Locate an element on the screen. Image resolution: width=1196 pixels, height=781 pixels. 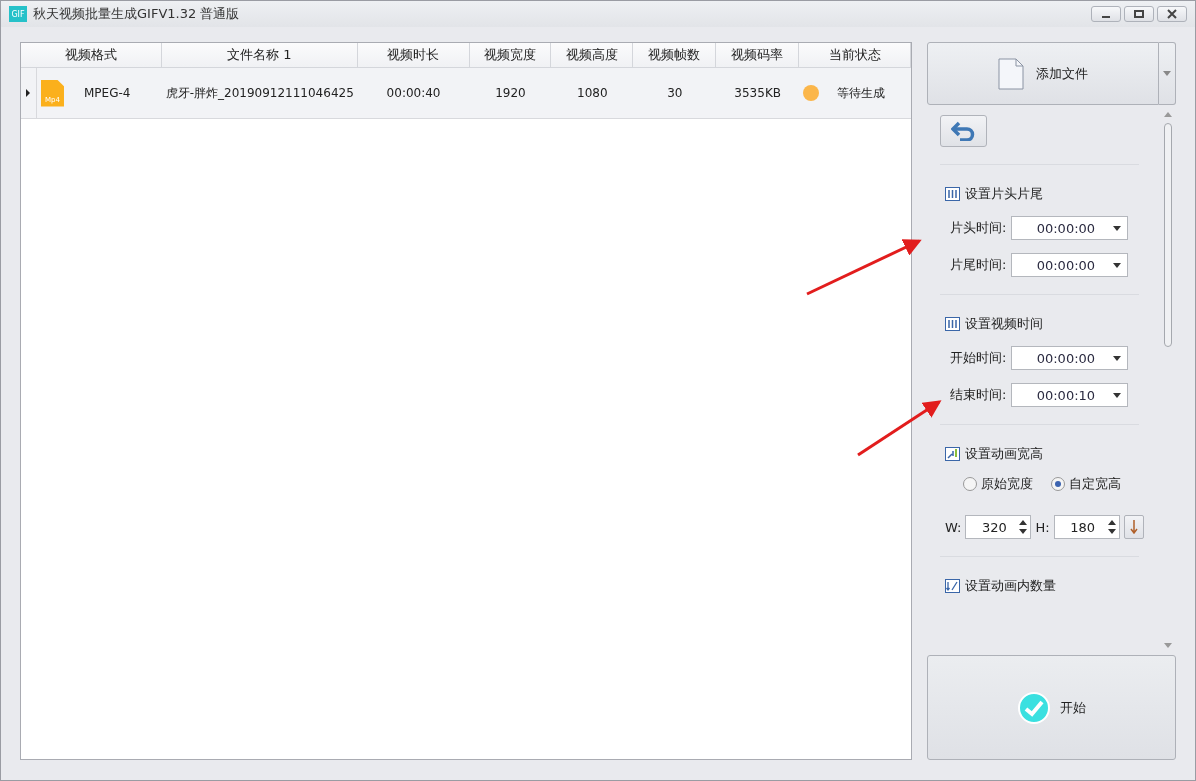
table-cell: 30 is located at coordinates (675, 93).